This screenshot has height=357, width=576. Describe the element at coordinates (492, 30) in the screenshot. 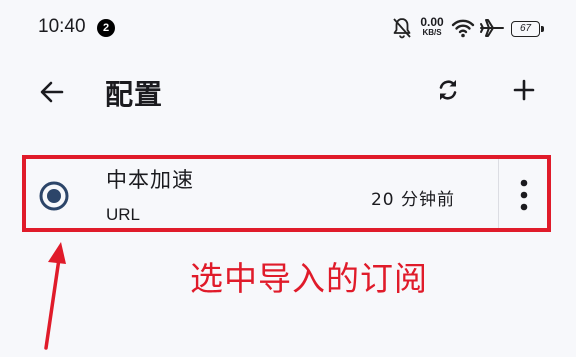

I see `airplane-icon` at that location.